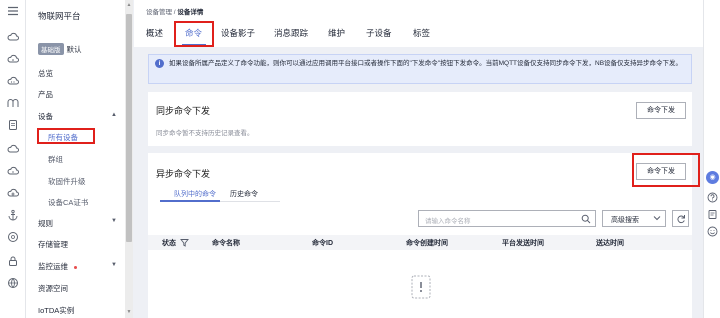  What do you see at coordinates (657, 218) in the screenshot?
I see `chevron-down-icon` at bounding box center [657, 218].